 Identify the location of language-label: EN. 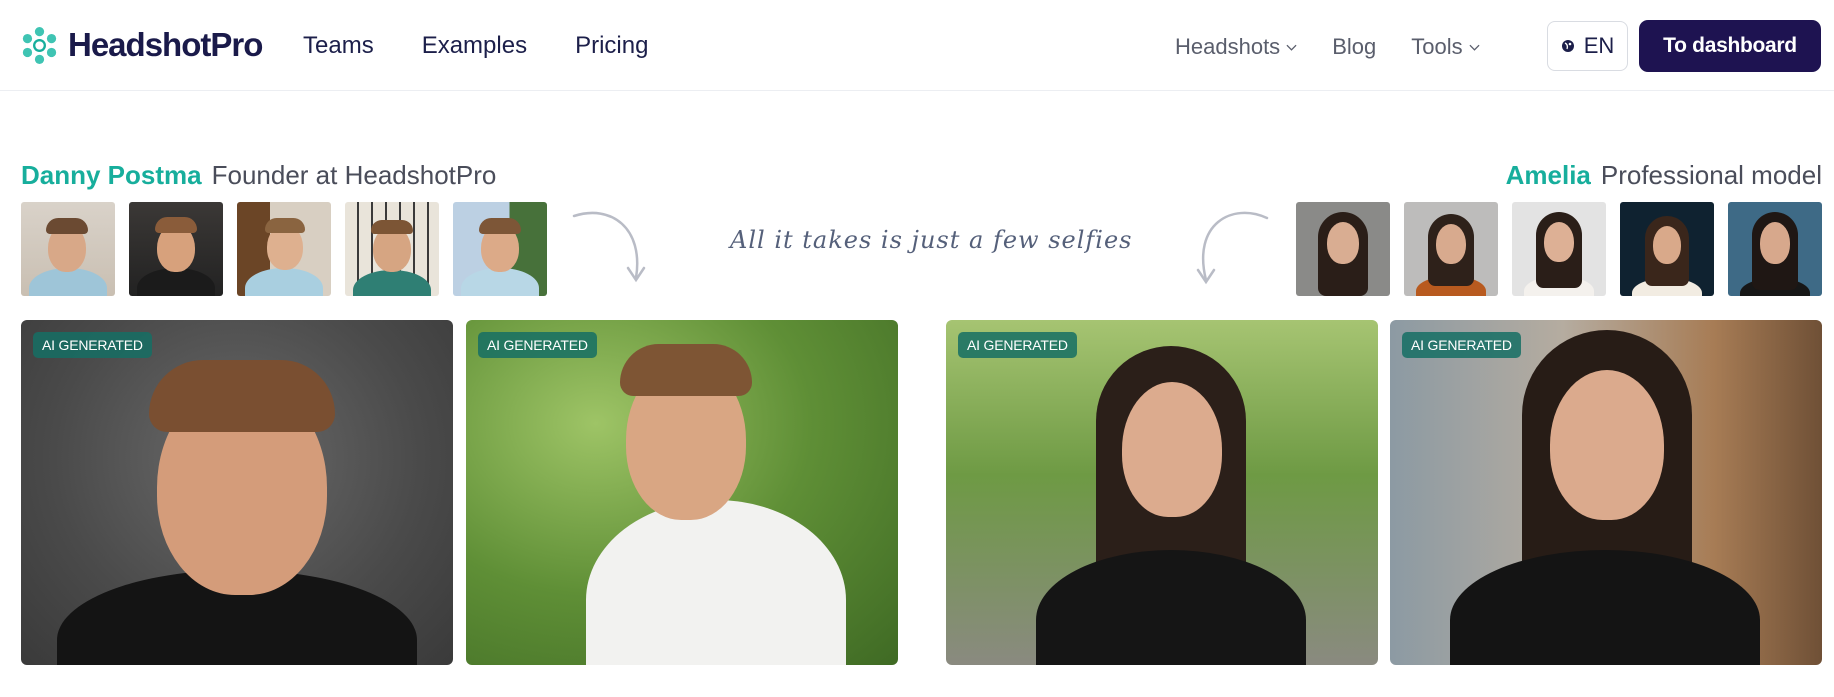
(1599, 45).